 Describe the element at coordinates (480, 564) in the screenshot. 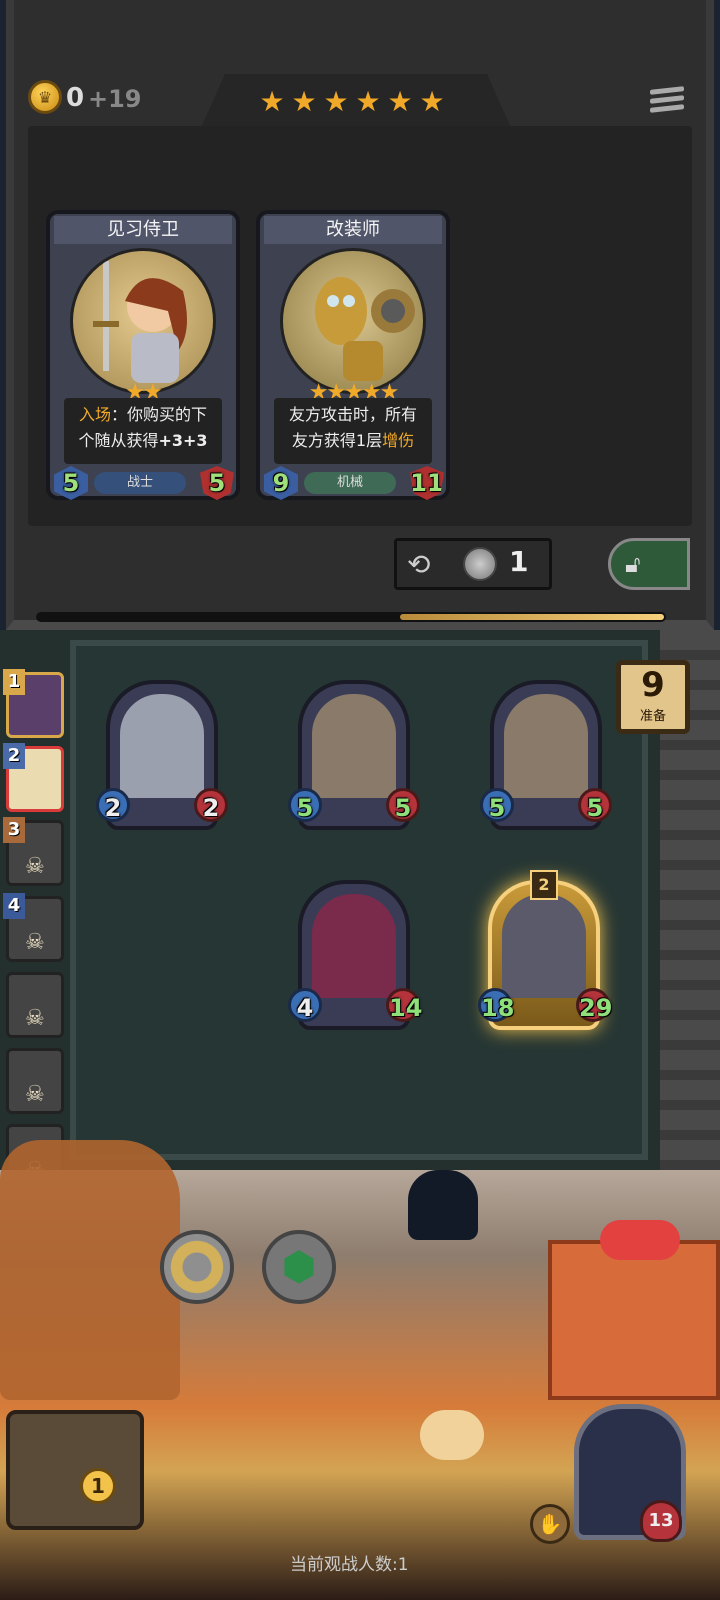

I see `refresh-coin-icon` at that location.